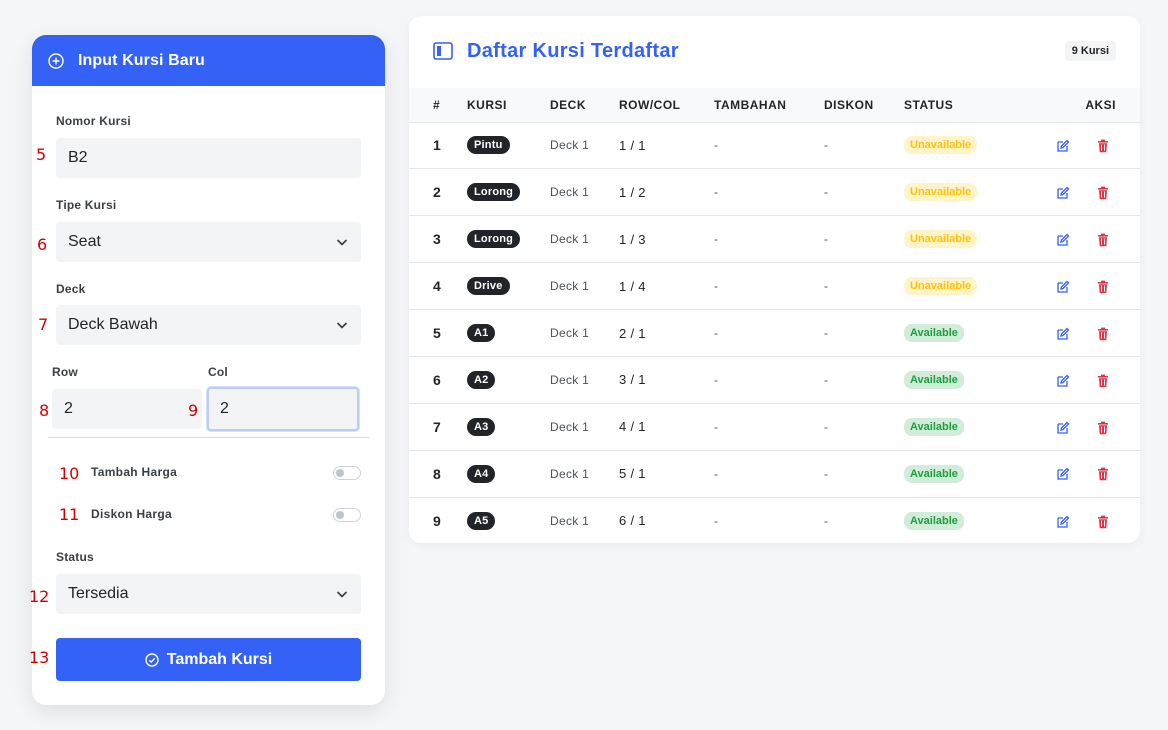 The width and height of the screenshot is (1168, 730). What do you see at coordinates (508, 105) in the screenshot?
I see `col-header-kursi: KURSI` at bounding box center [508, 105].